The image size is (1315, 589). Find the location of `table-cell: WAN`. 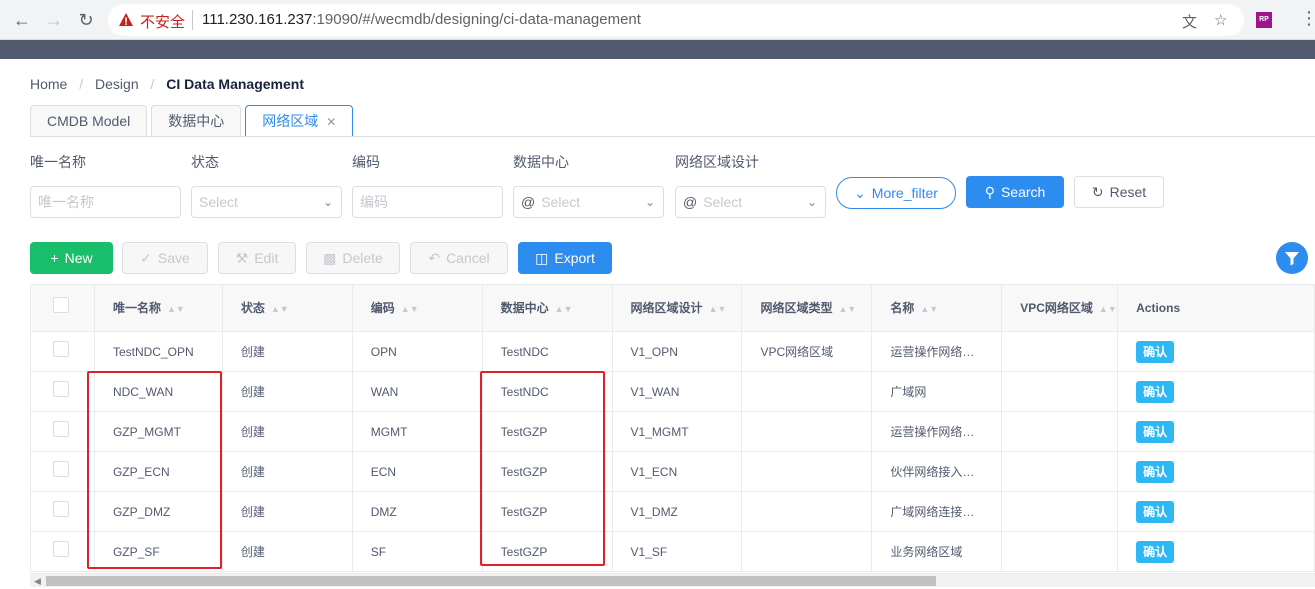

table-cell: WAN is located at coordinates (418, 391).